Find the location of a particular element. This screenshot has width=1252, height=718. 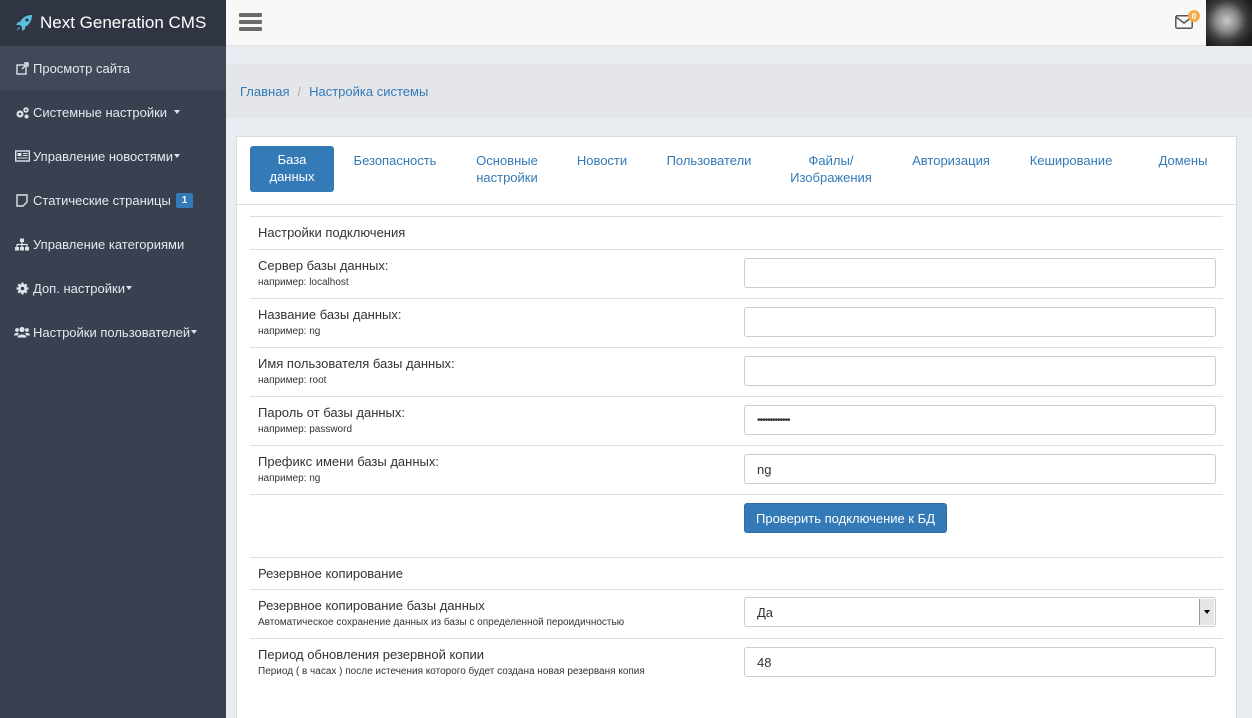

sidebar-item-system-settings: Системные настройки is located at coordinates (113, 112).